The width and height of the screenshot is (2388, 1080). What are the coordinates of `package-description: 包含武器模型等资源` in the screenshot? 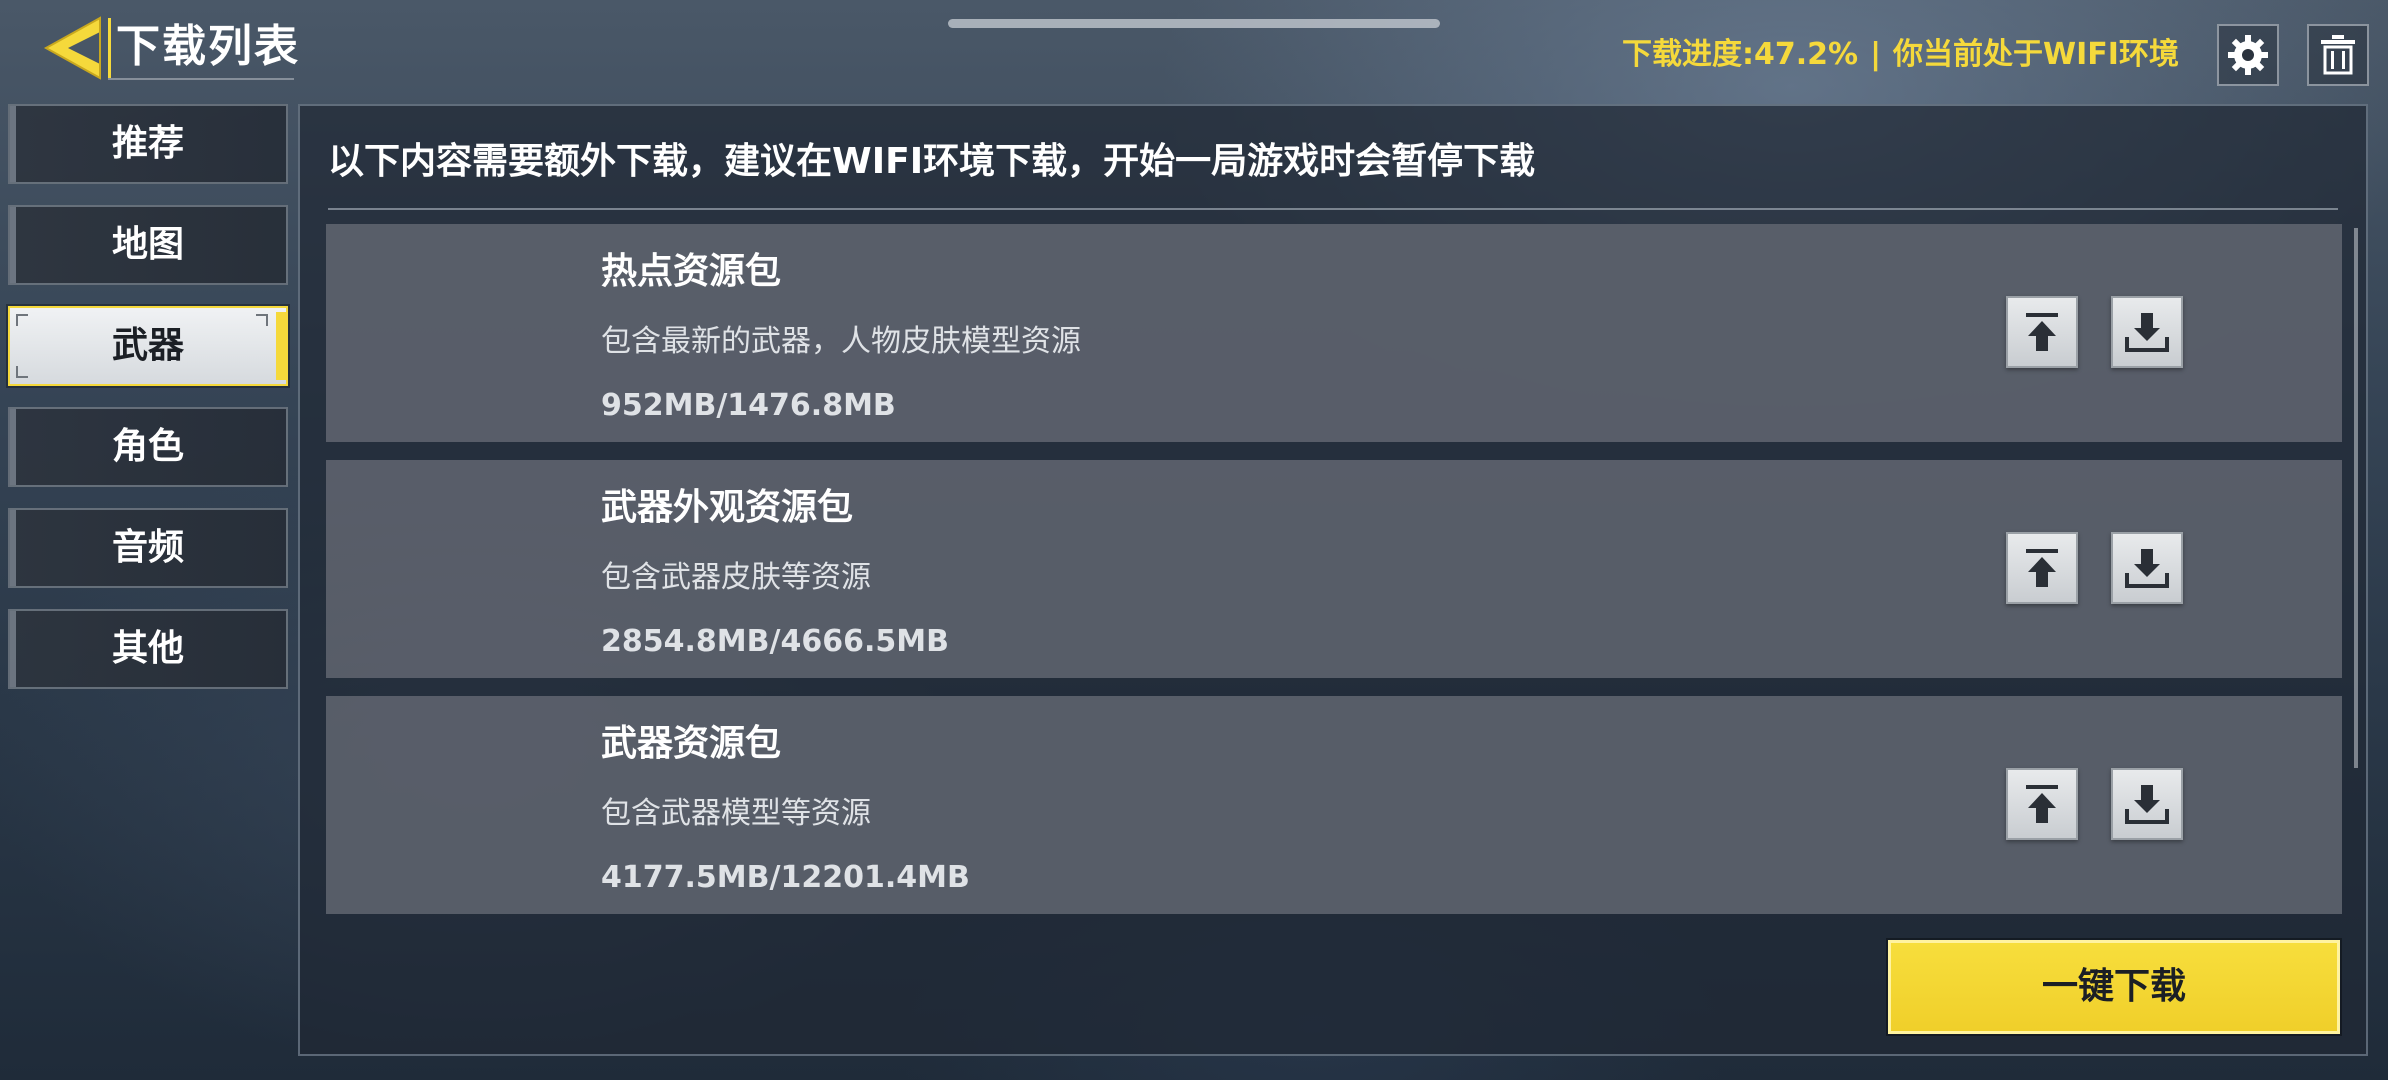 It's located at (736, 813).